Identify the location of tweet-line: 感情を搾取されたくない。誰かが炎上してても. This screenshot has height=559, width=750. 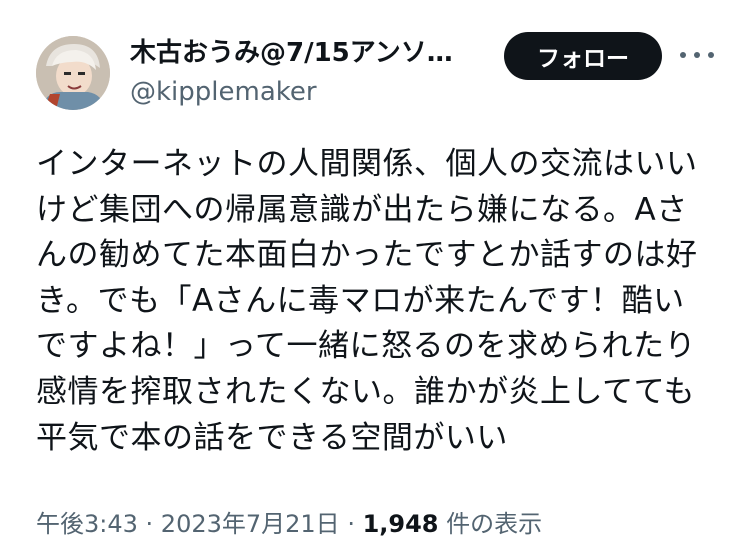
(366, 391).